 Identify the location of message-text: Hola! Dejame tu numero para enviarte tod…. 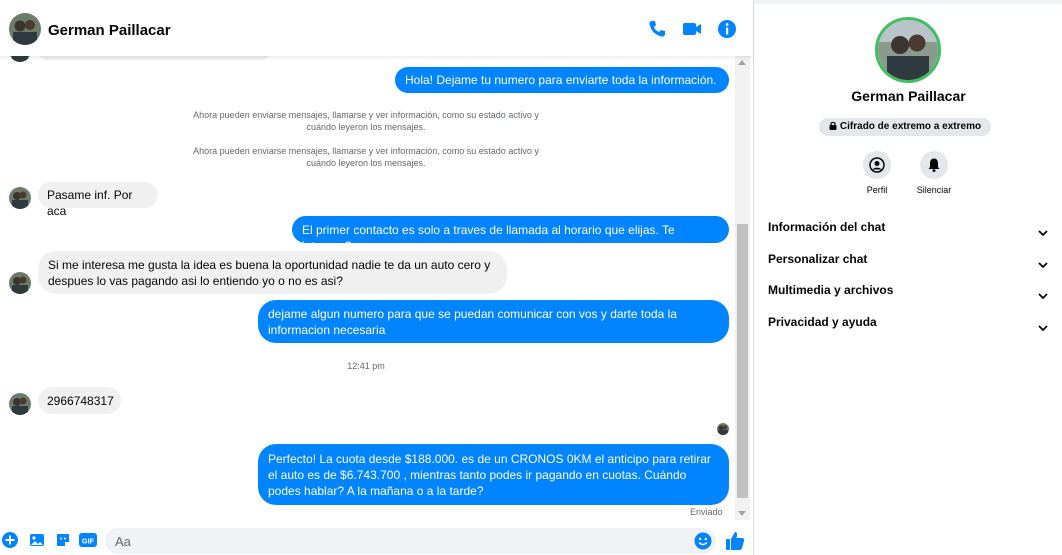
(561, 80).